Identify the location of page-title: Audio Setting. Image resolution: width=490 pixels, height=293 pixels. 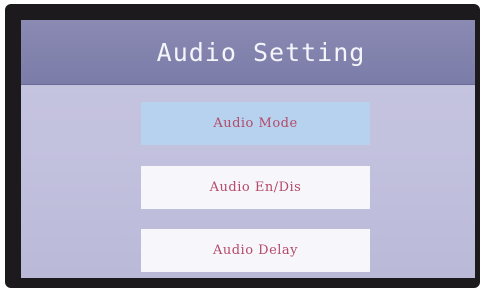
(261, 52).